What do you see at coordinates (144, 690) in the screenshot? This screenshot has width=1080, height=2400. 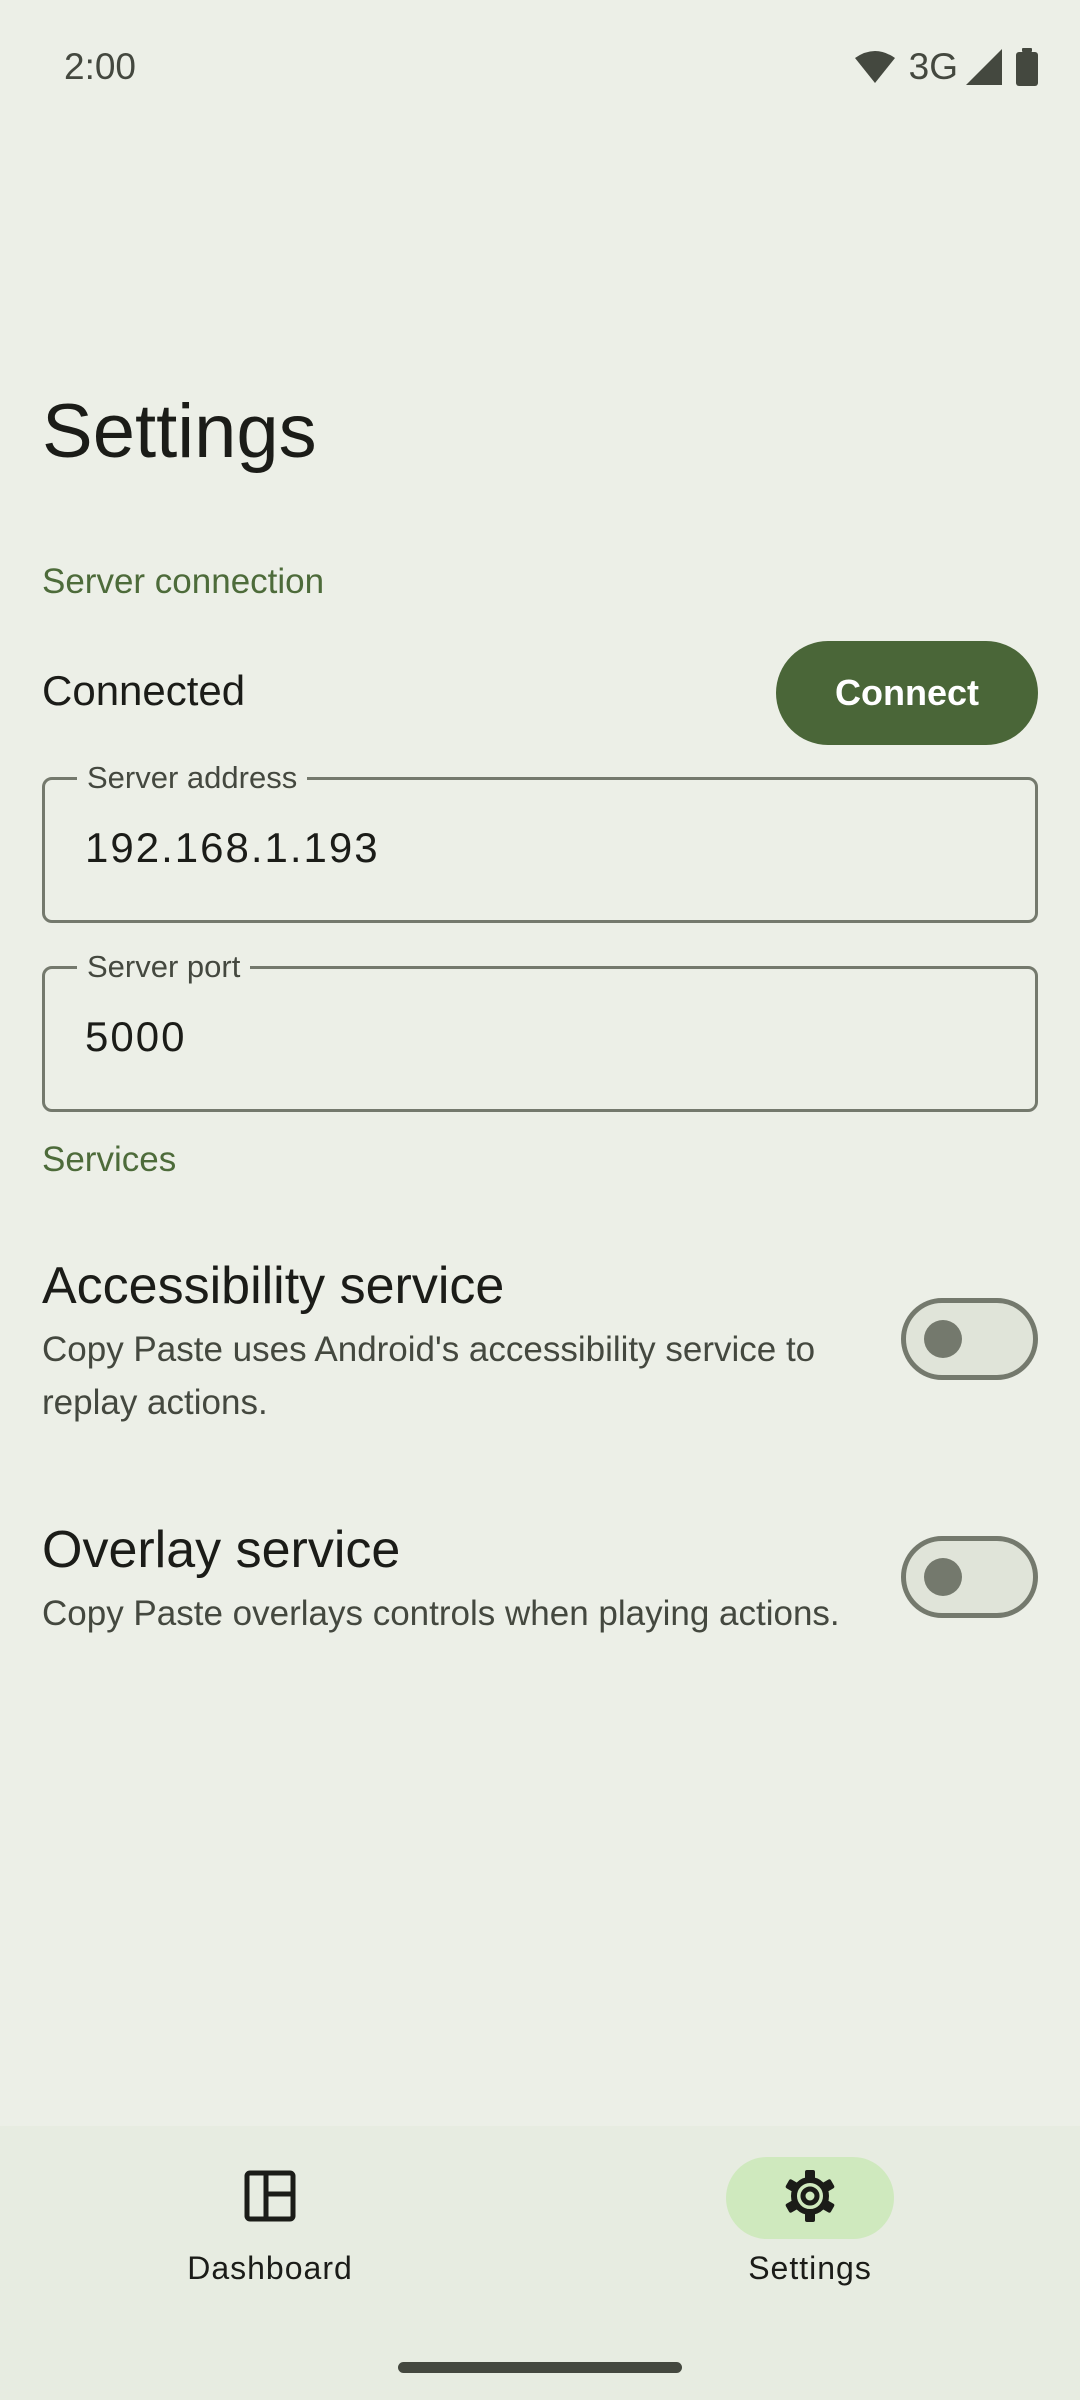 I see `connection-status: Connected` at bounding box center [144, 690].